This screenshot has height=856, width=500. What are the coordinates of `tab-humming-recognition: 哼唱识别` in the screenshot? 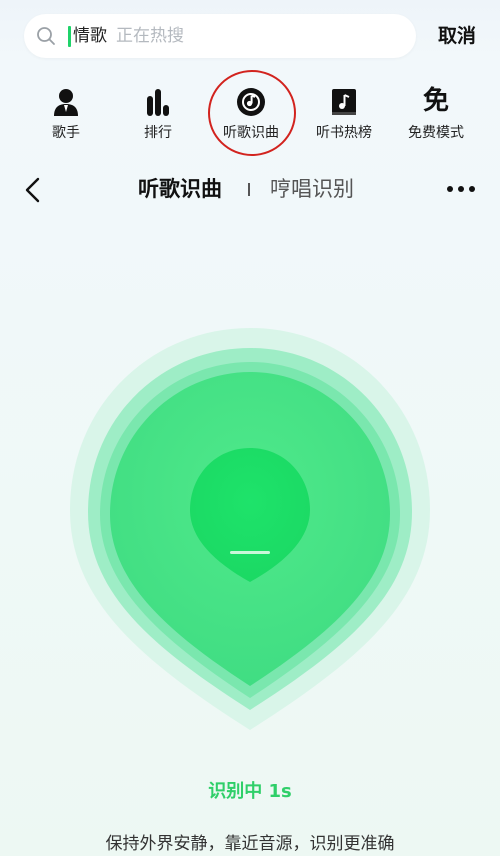 It's located at (312, 189).